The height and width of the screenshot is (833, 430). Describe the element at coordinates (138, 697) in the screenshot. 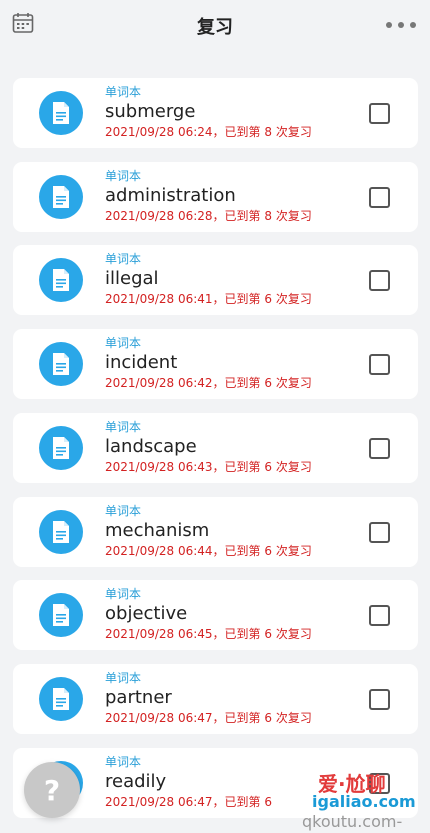

I see `word-label: partner` at that location.